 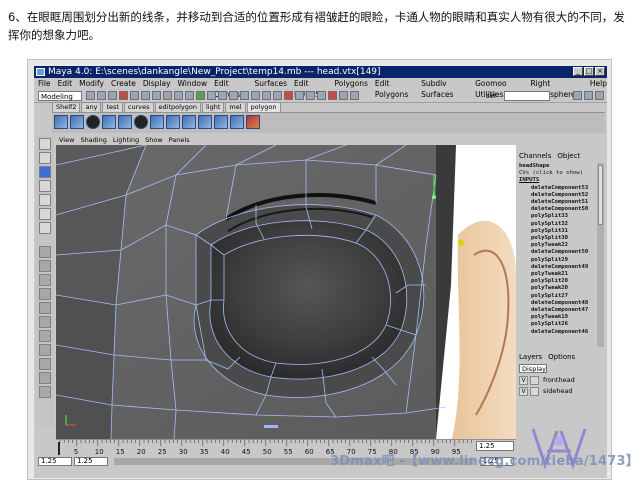 What do you see at coordinates (138, 107) in the screenshot?
I see `shelf-tab-curves: curves` at bounding box center [138, 107].